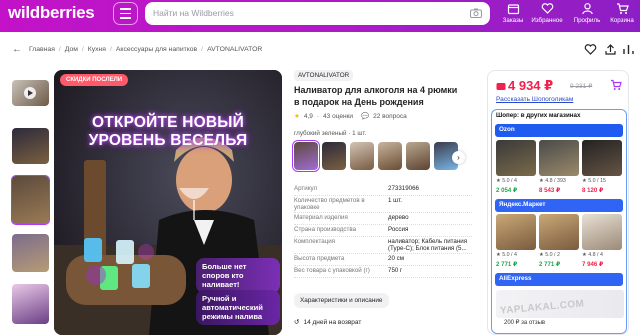  Describe the element at coordinates (590, 49) in the screenshot. I see `favorite-heart-icon` at that location.